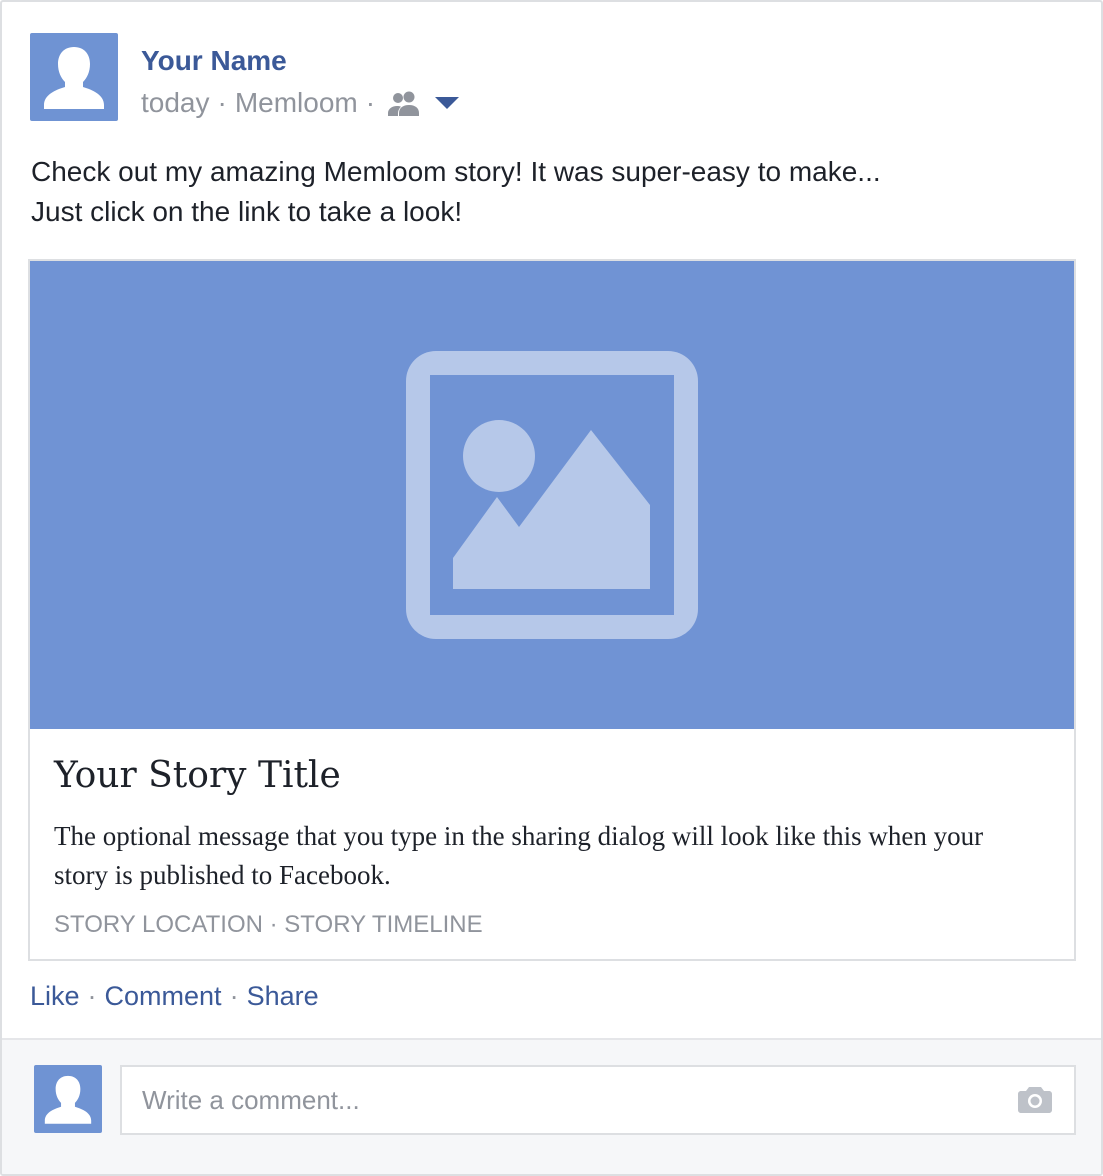 The width and height of the screenshot is (1103, 1176). Describe the element at coordinates (214, 61) in the screenshot. I see `author-name: Your Name` at that location.